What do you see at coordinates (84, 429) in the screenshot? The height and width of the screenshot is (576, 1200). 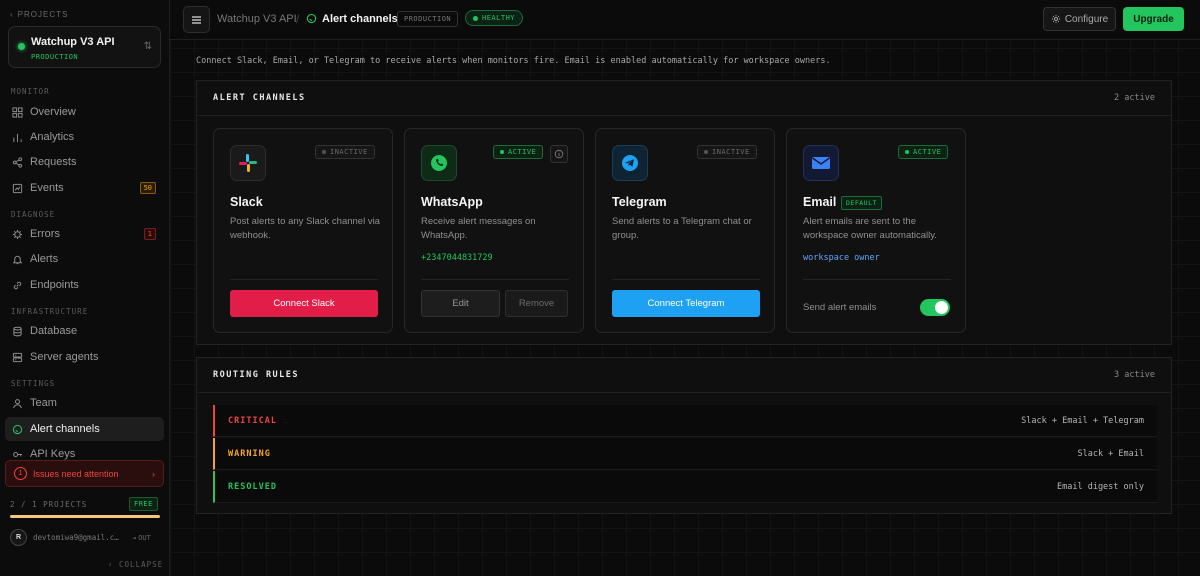 I see `sidebar-item-alert-channels: Alert channels` at bounding box center [84, 429].